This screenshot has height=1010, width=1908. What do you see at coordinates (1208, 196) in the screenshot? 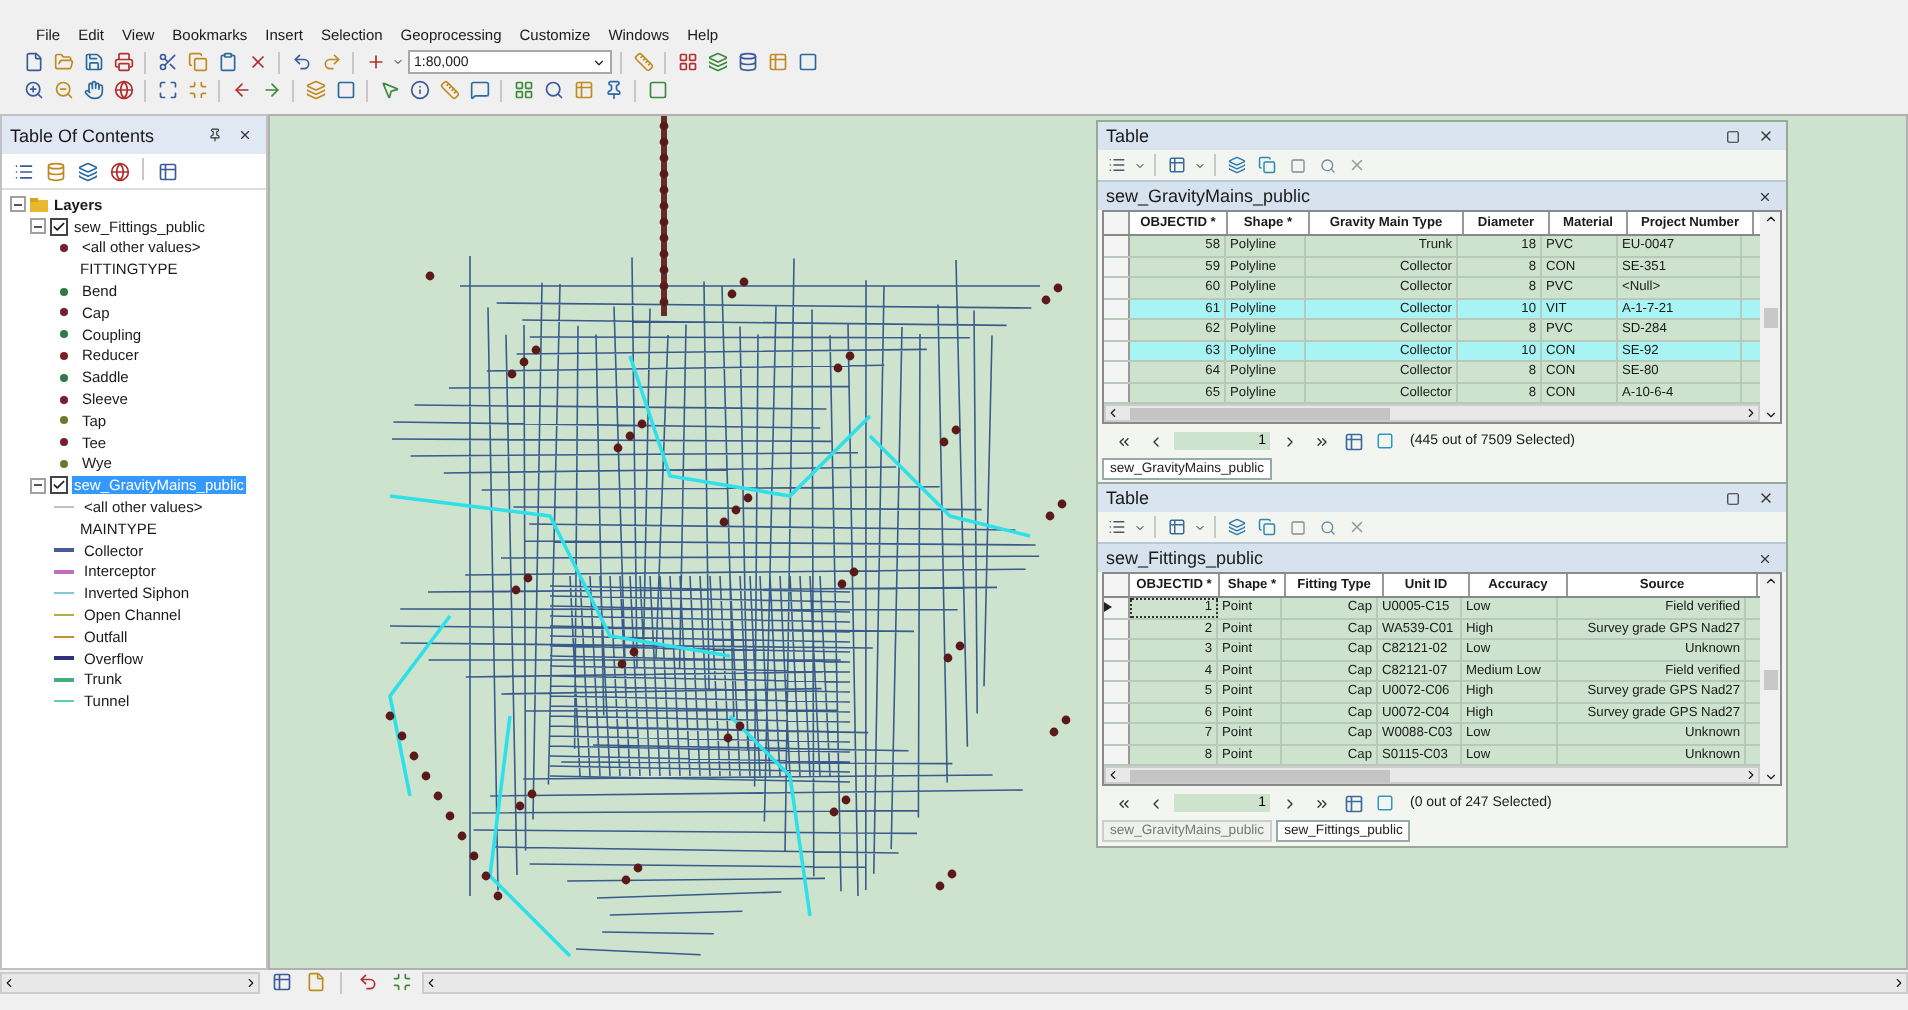
I see `table-name: sew_GravityMains_public` at bounding box center [1208, 196].